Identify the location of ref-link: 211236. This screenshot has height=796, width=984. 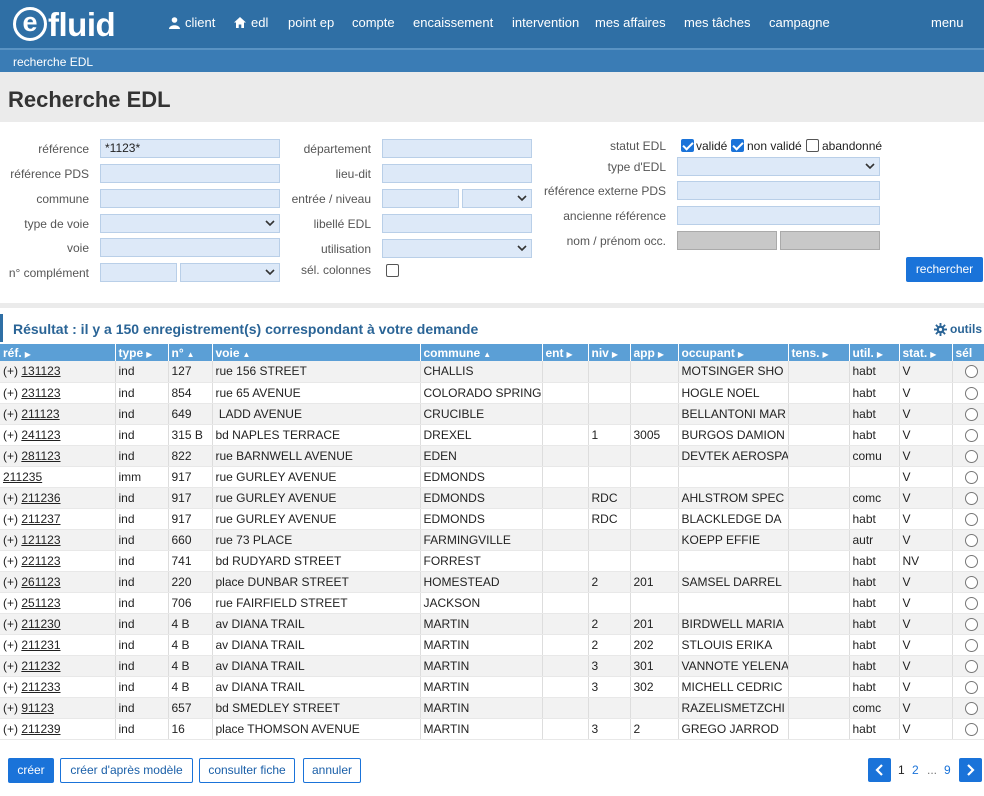
(40, 498).